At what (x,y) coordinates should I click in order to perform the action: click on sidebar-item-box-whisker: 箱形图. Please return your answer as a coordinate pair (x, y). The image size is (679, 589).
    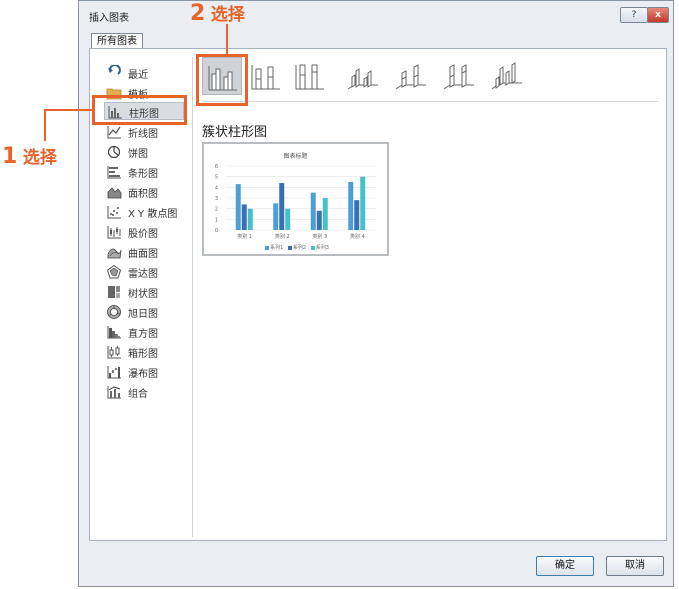
    Looking at the image, I should click on (144, 352).